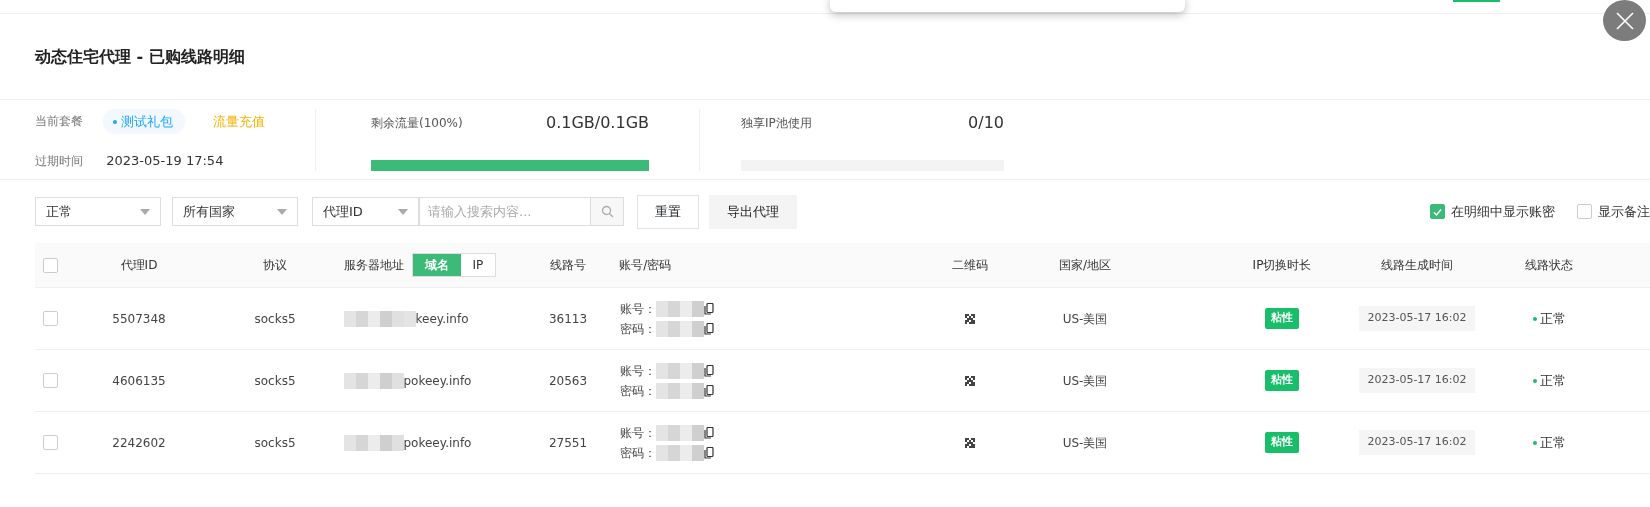 The height and width of the screenshot is (507, 1650). I want to click on table-cell-text: 36113, so click(568, 319).